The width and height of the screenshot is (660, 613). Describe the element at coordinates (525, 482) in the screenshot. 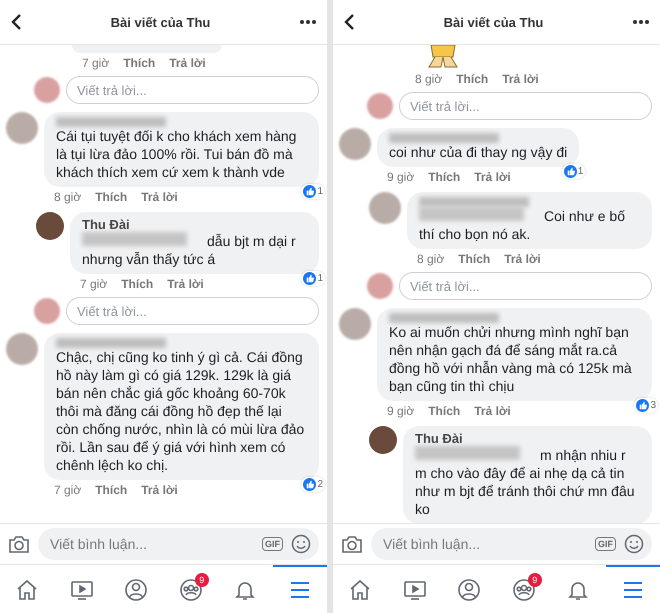

I see `comment-text: m nhận nhiu r m cho vào đây để ai nhẹ dạ cả tin như m bjt để tránh thôi chứ mn đâu ko` at that location.